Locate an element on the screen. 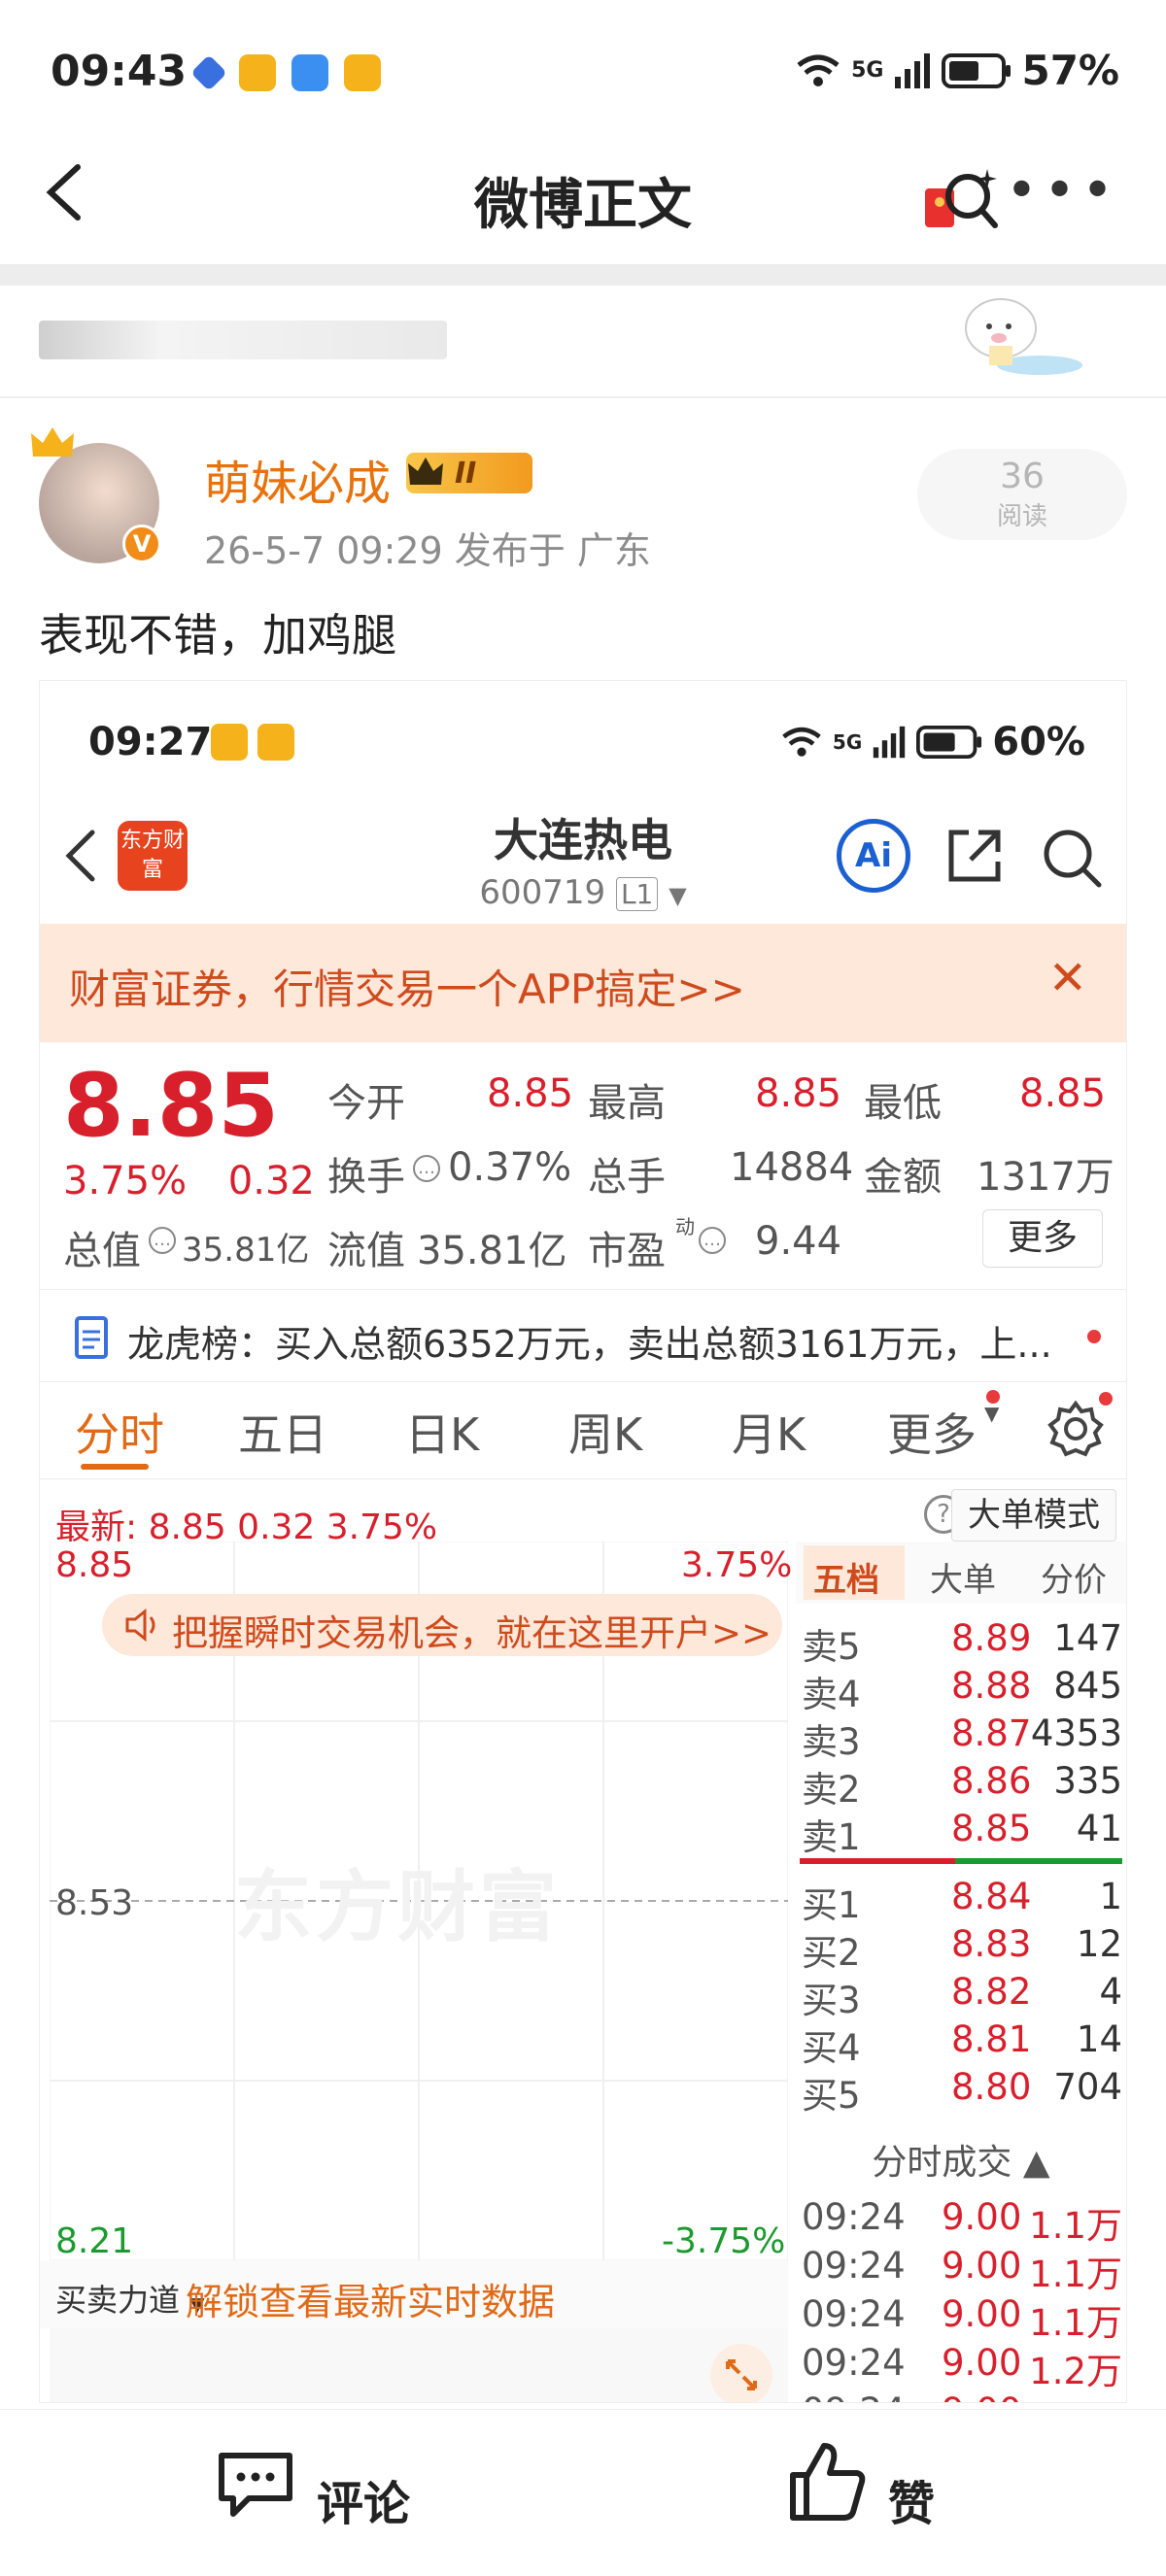 Image resolution: width=1166 pixels, height=2576 pixels. ticks-header: 分时成交 ▲ is located at coordinates (961, 2163).